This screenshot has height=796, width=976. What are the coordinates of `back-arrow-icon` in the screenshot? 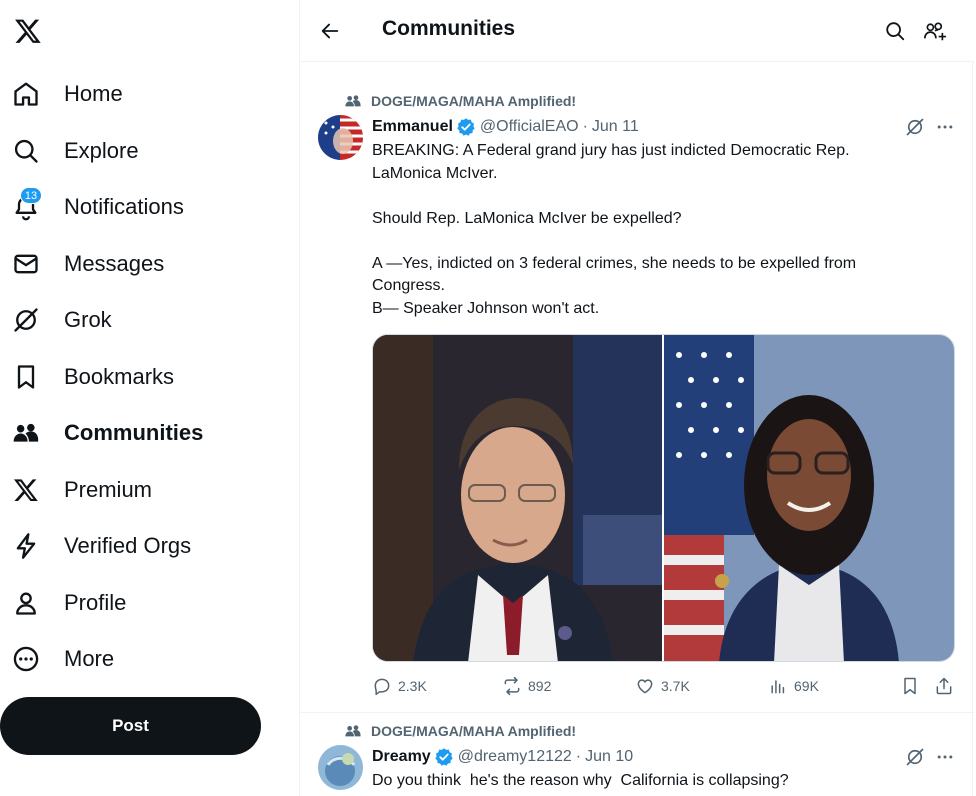 It's located at (330, 31).